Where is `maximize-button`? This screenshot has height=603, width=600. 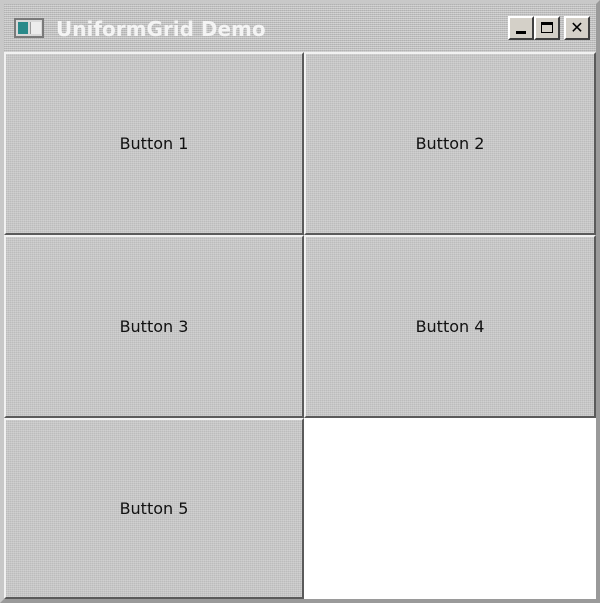 maximize-button is located at coordinates (547, 28).